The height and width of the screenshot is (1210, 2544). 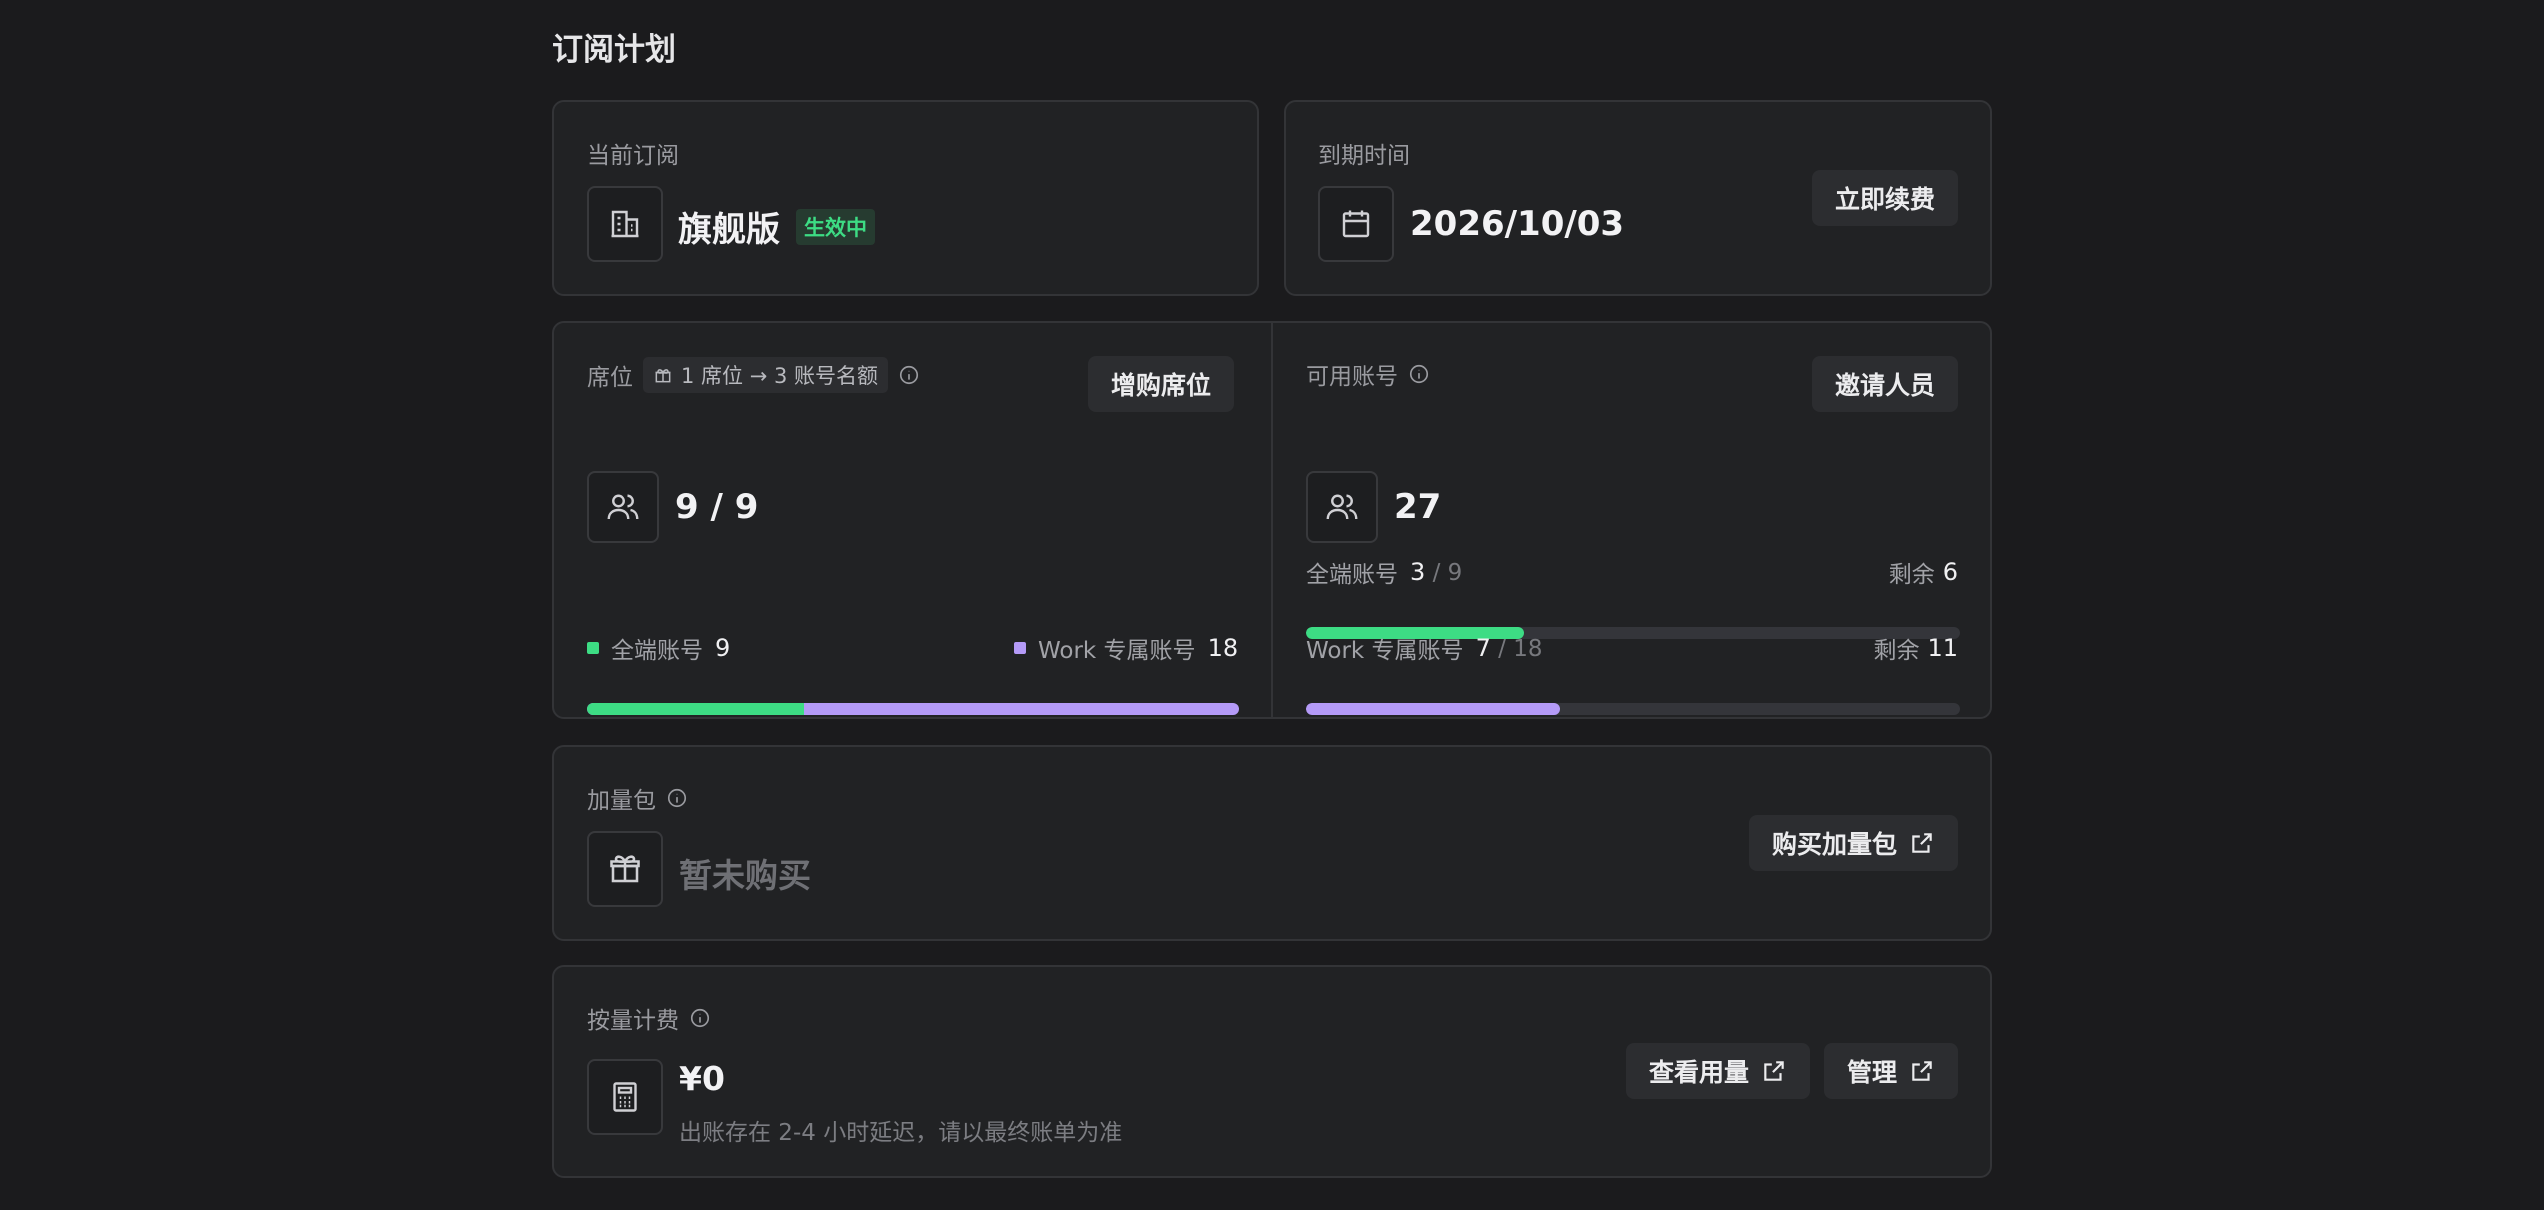 I want to click on remain-value: 11, so click(x=1942, y=648).